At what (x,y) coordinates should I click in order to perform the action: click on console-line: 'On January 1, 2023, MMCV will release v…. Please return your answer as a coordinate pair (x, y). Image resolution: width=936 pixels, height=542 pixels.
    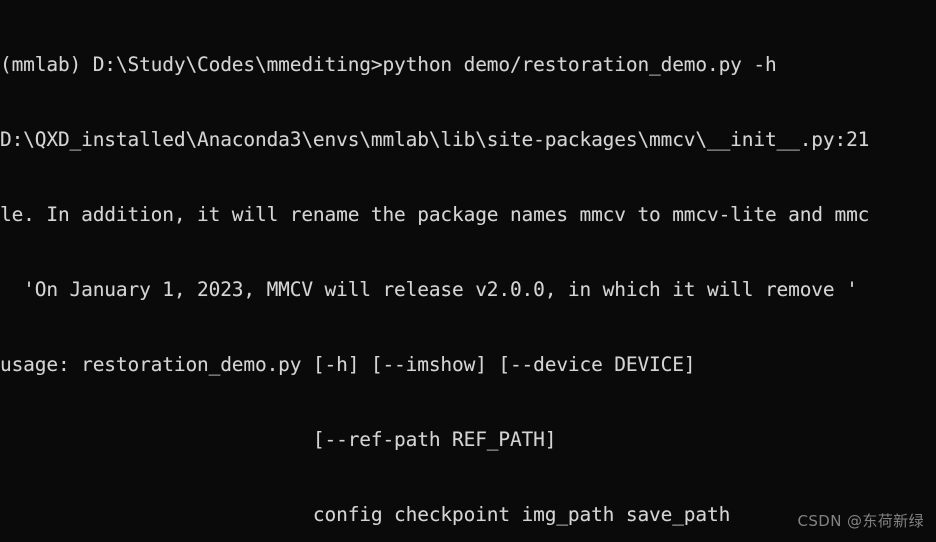
    Looking at the image, I should click on (429, 289).